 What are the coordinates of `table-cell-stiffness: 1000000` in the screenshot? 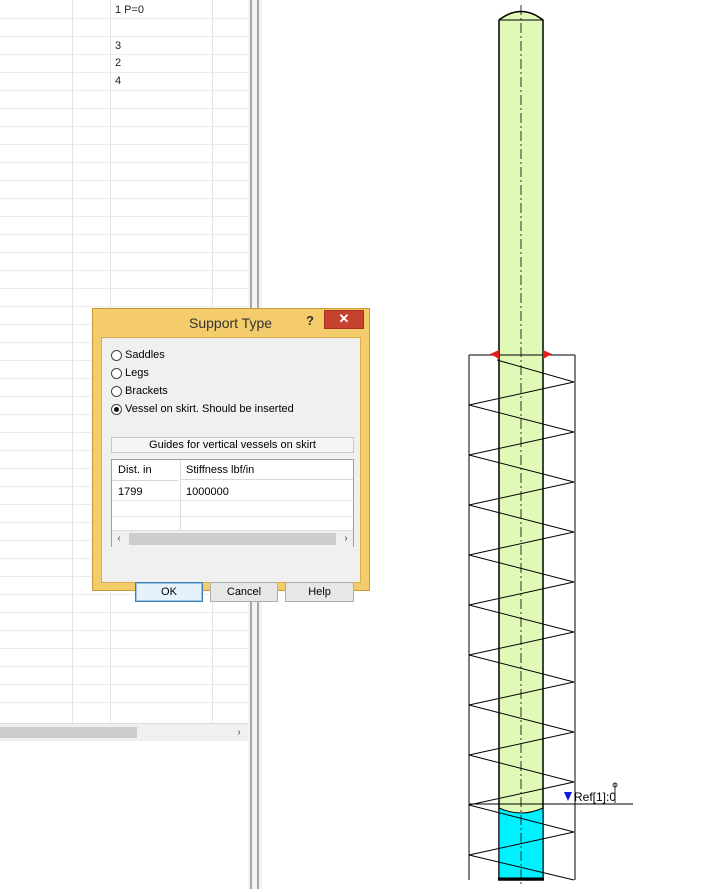 It's located at (207, 492).